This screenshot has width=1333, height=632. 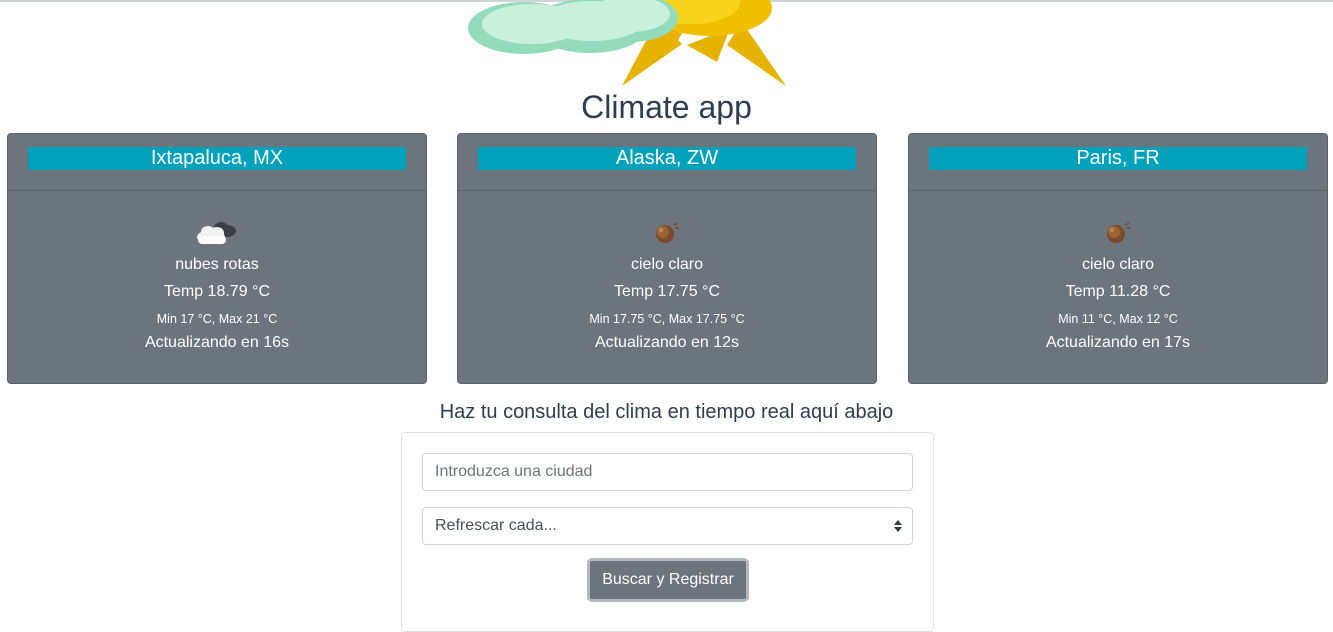 I want to click on update-countdown: Actualizando en 12s, so click(x=667, y=342).